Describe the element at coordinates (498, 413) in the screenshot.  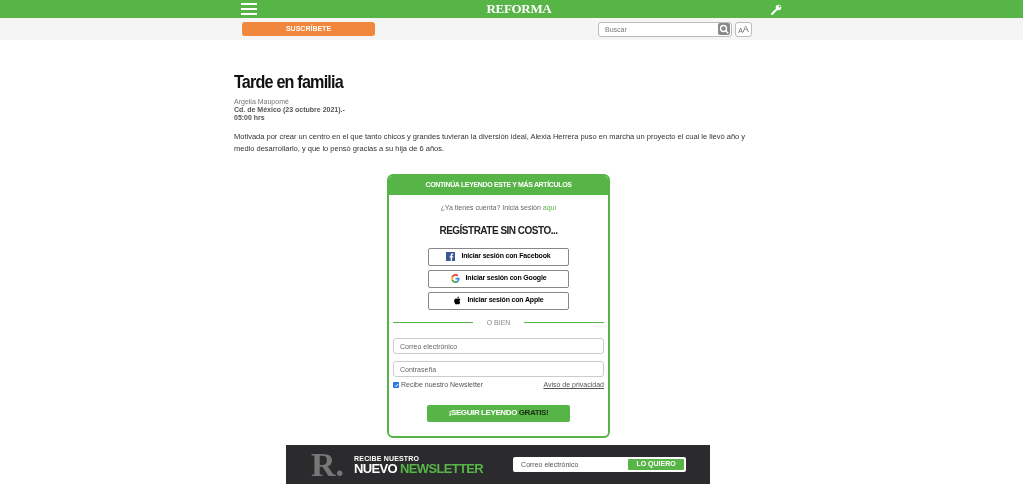
I see `continue-reading-button: ¡SEGUIR LEYENDO GRATIS!` at that location.